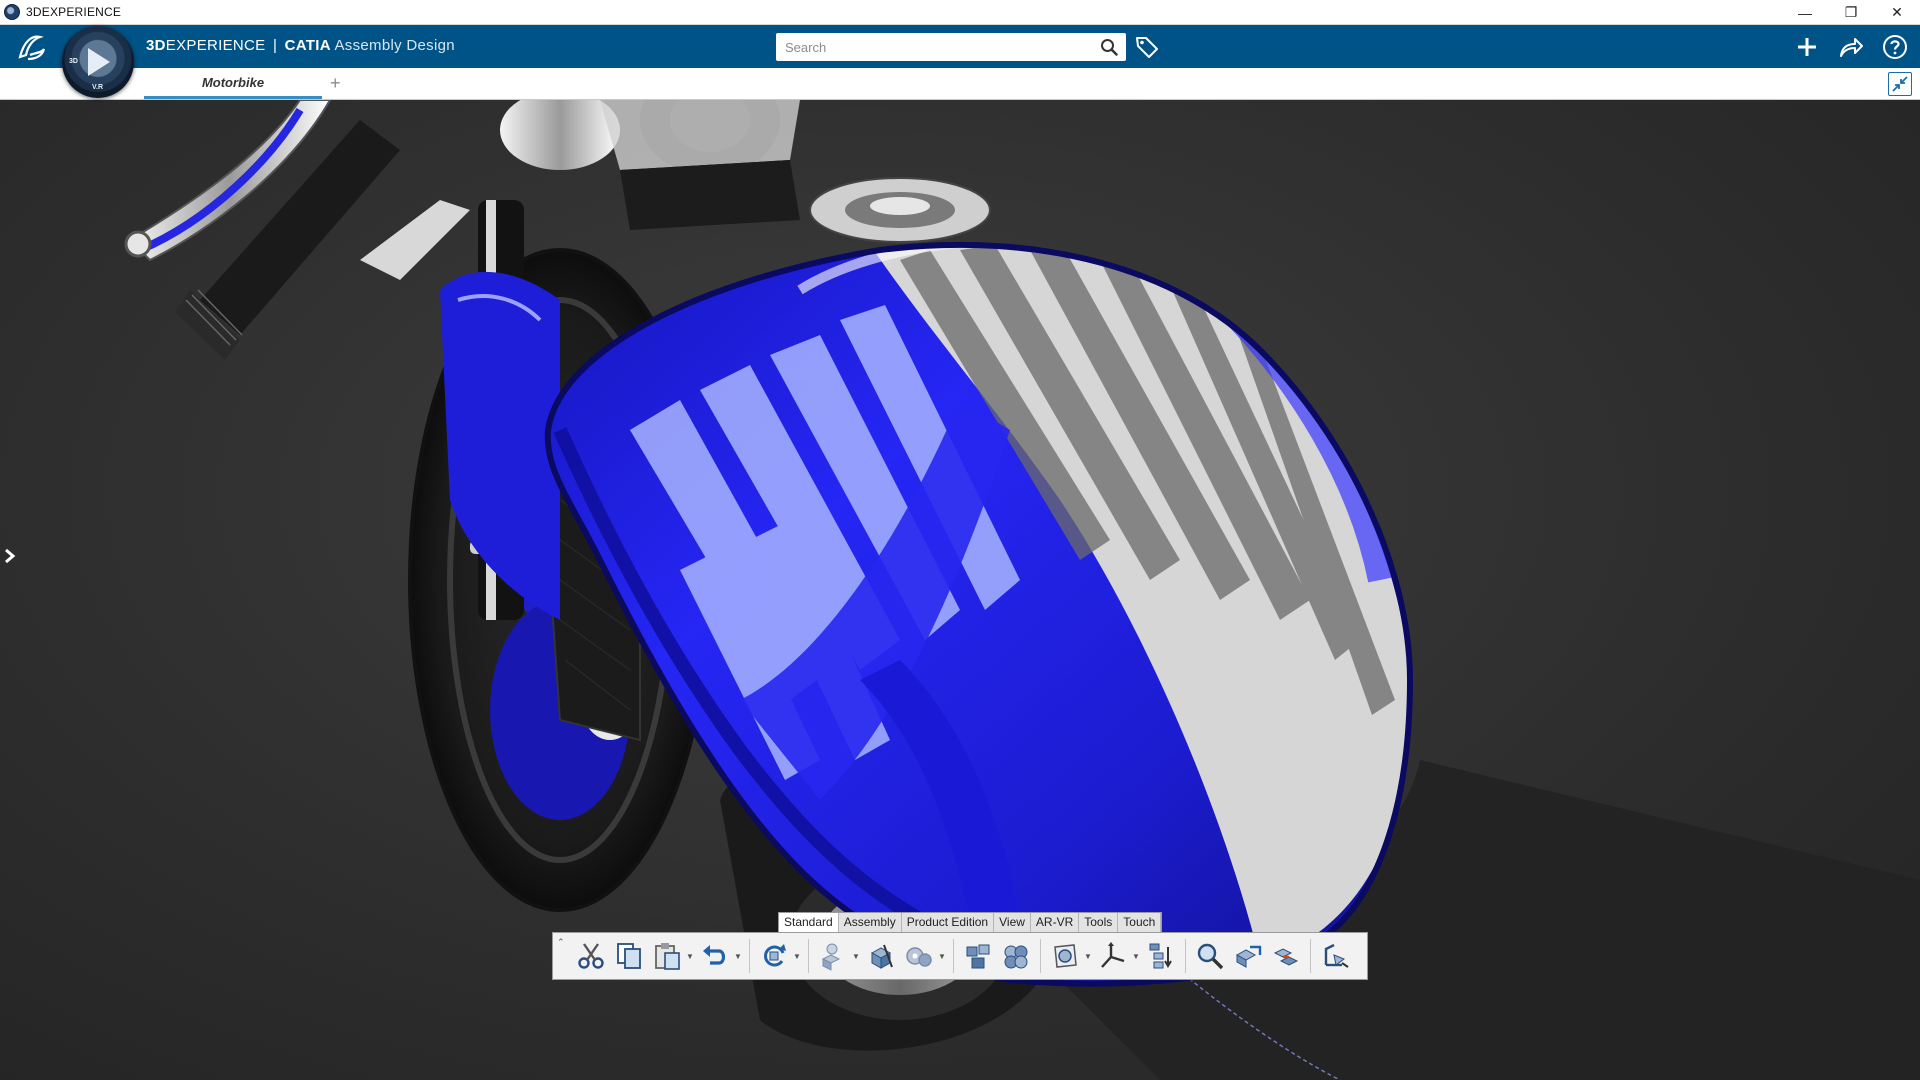 This screenshot has width=1920, height=1080. What do you see at coordinates (931, 47) in the screenshot?
I see `search-input` at bounding box center [931, 47].